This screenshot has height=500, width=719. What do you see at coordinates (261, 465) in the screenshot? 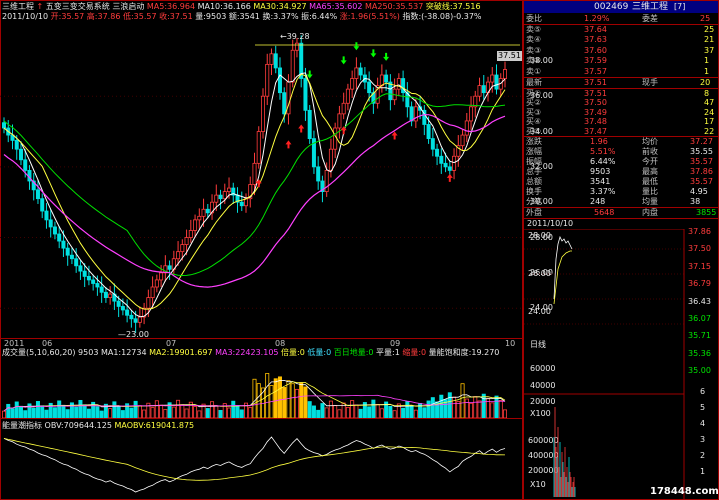
I see `obv-chart` at bounding box center [261, 465].